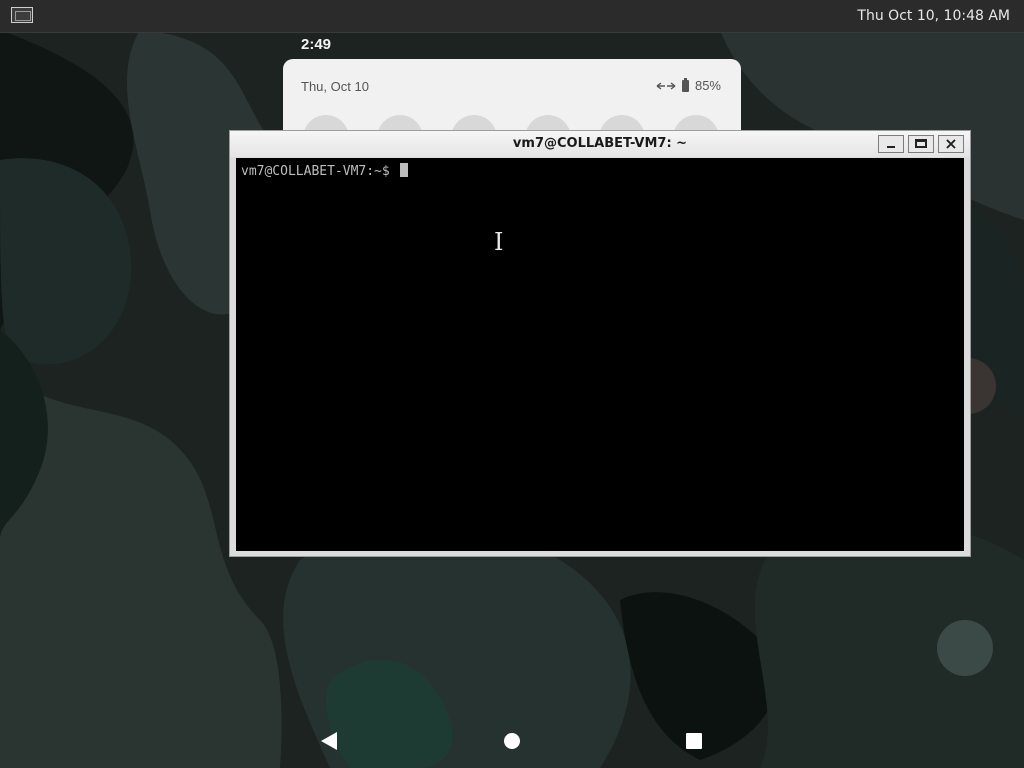 This screenshot has width=1024, height=768. Describe the element at coordinates (319, 171) in the screenshot. I see `prompt-text: vm7@COLLABET-VM7:~$` at that location.